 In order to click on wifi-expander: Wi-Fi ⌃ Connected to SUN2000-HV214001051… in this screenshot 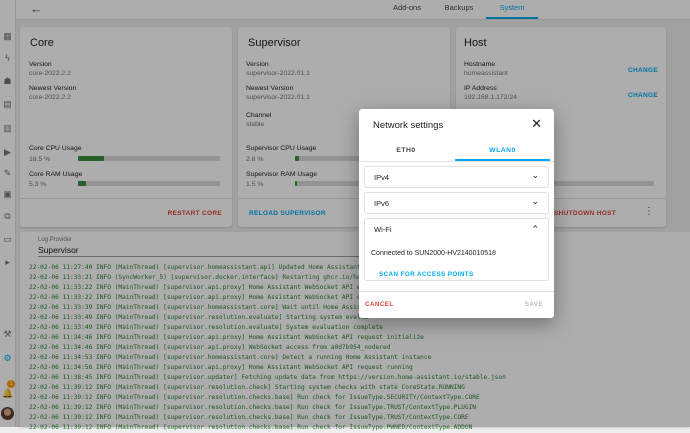, I will do `click(456, 249)`.